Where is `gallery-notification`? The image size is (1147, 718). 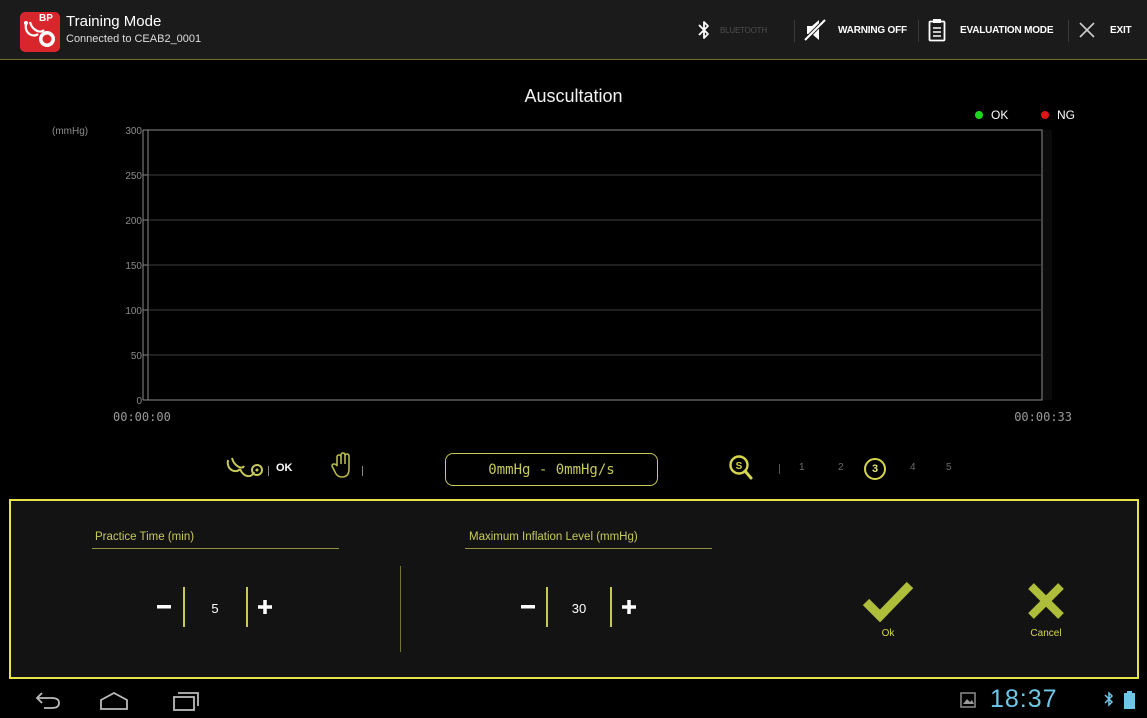
gallery-notification is located at coordinates (968, 702).